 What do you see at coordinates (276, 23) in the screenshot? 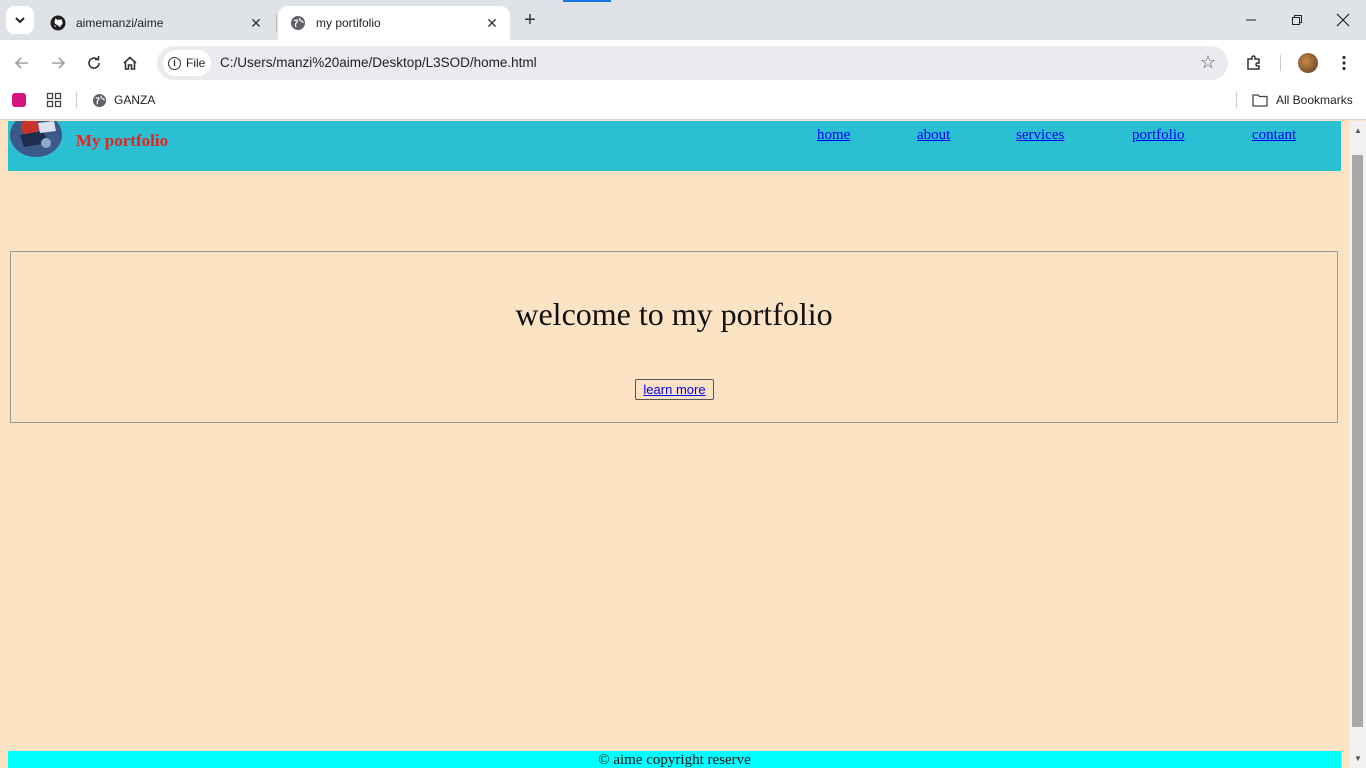
I see `tab-separator` at bounding box center [276, 23].